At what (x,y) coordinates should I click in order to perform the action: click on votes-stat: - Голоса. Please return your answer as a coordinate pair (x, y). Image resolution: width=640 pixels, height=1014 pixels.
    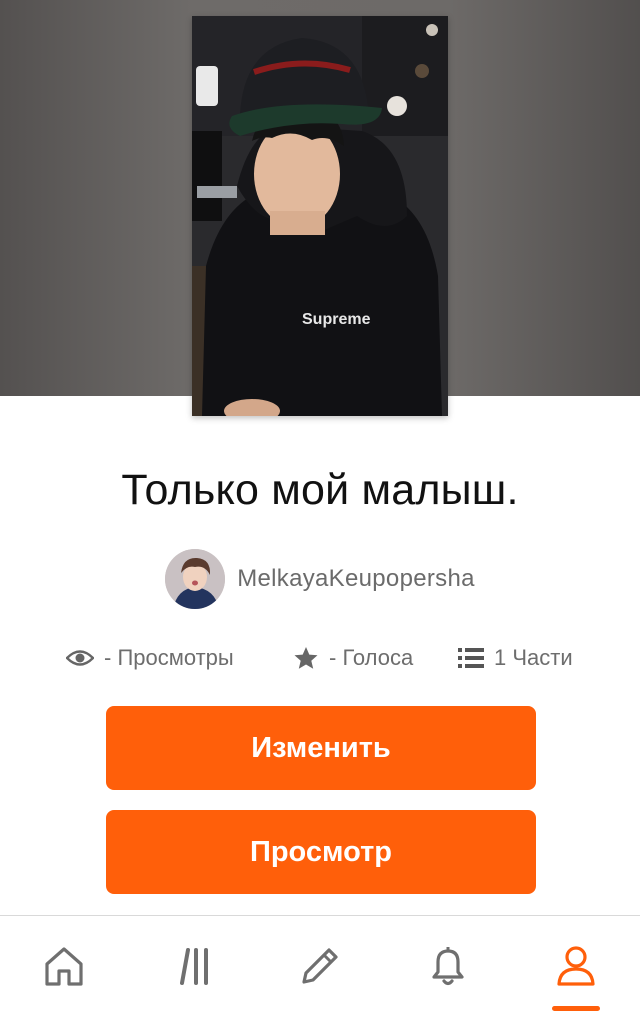
    Looking at the image, I should click on (353, 658).